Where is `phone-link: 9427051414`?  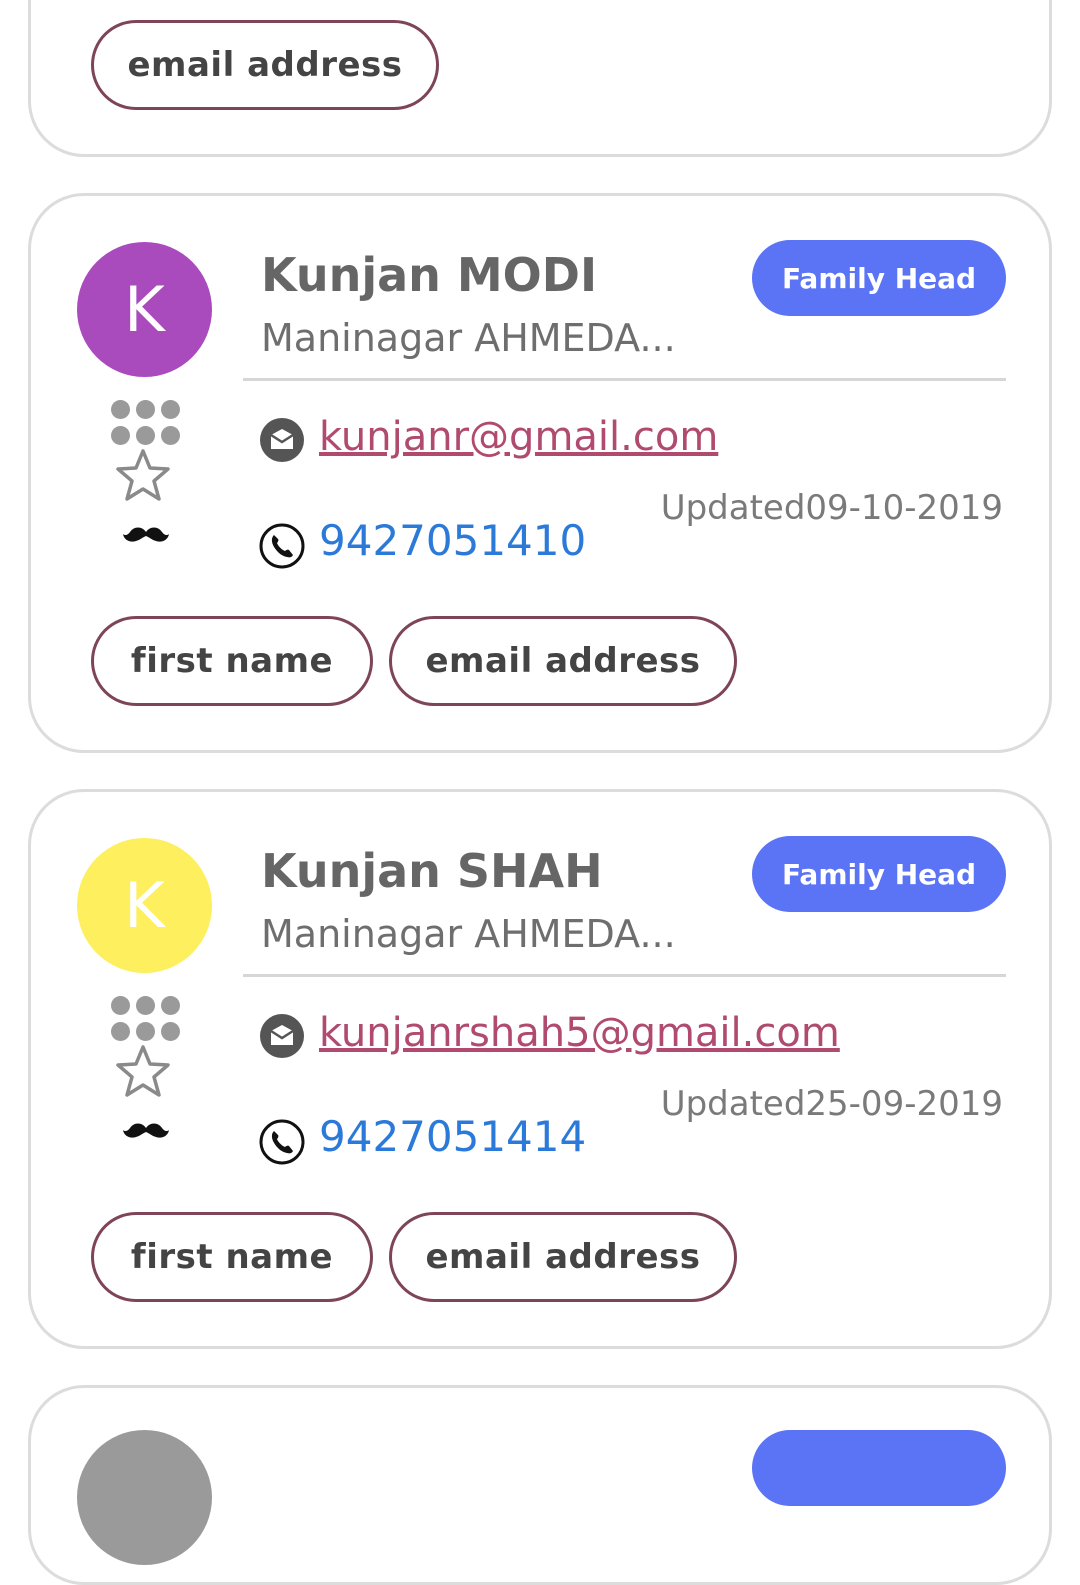
phone-link: 9427051414 is located at coordinates (452, 1136).